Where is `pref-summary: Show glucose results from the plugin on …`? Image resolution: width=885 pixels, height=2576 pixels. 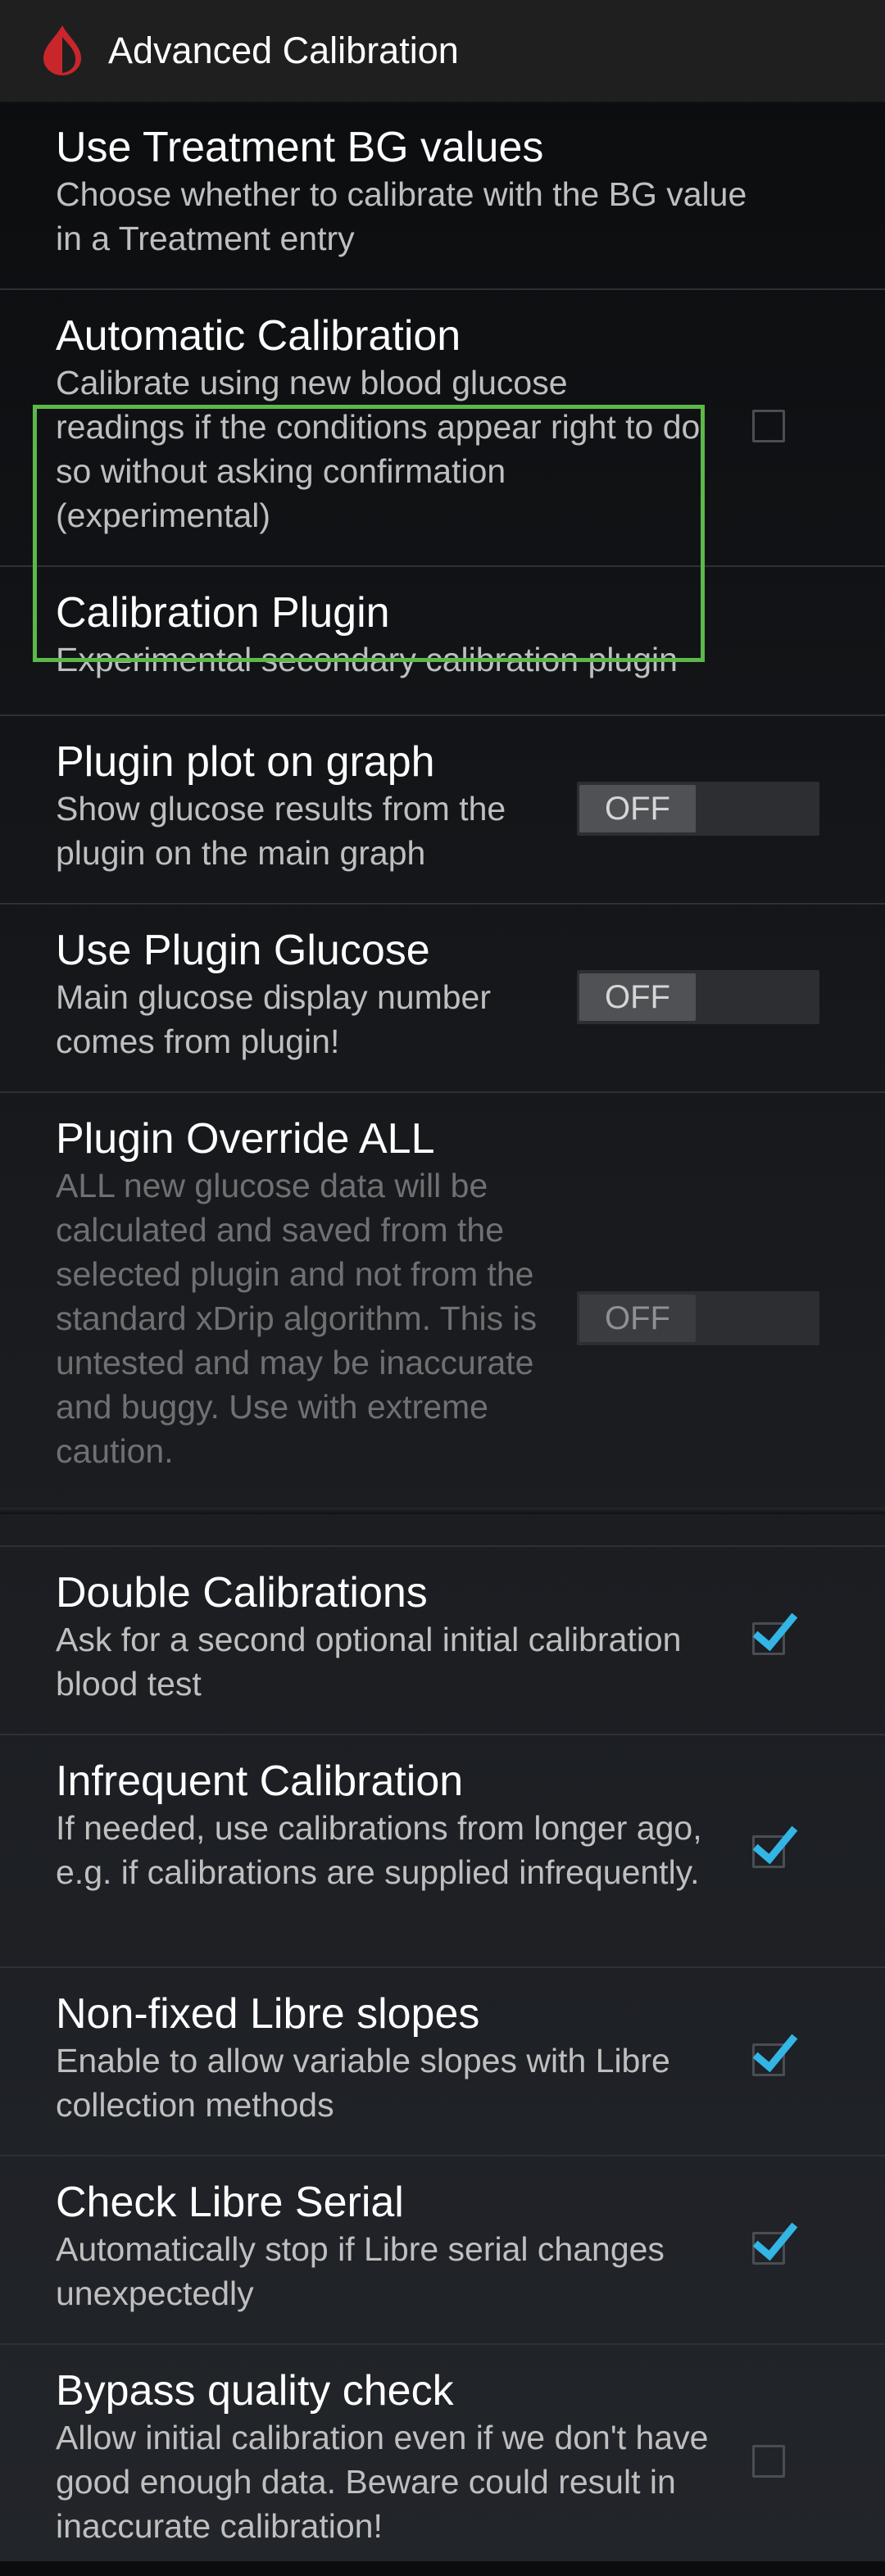
pref-summary: Show glucose results from the plugin on … is located at coordinates (281, 831).